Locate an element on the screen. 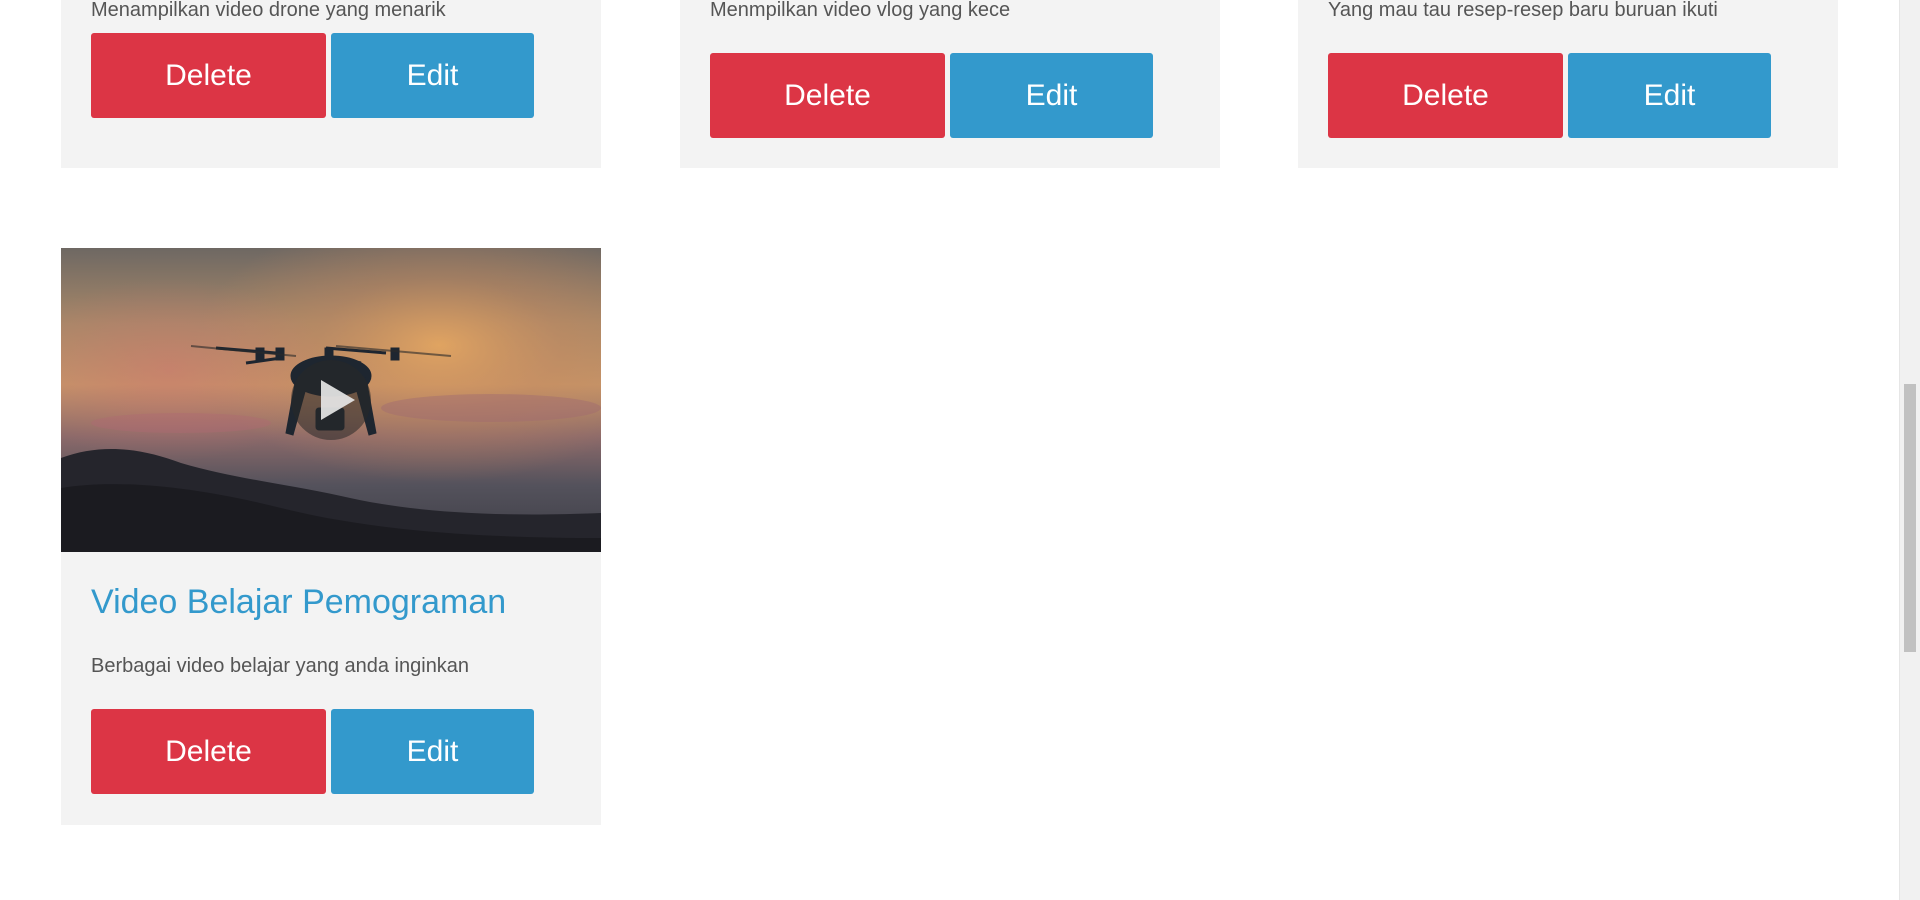 This screenshot has width=1920, height=900. play-button is located at coordinates (331, 400).